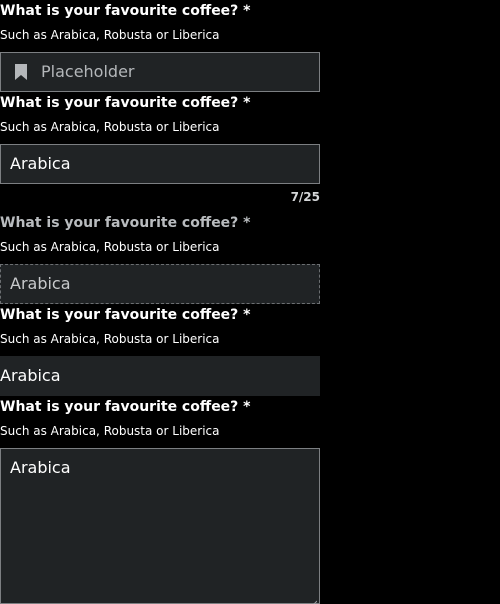  What do you see at coordinates (160, 72) in the screenshot?
I see `coffee-input-with-icon: Placeholder` at bounding box center [160, 72].